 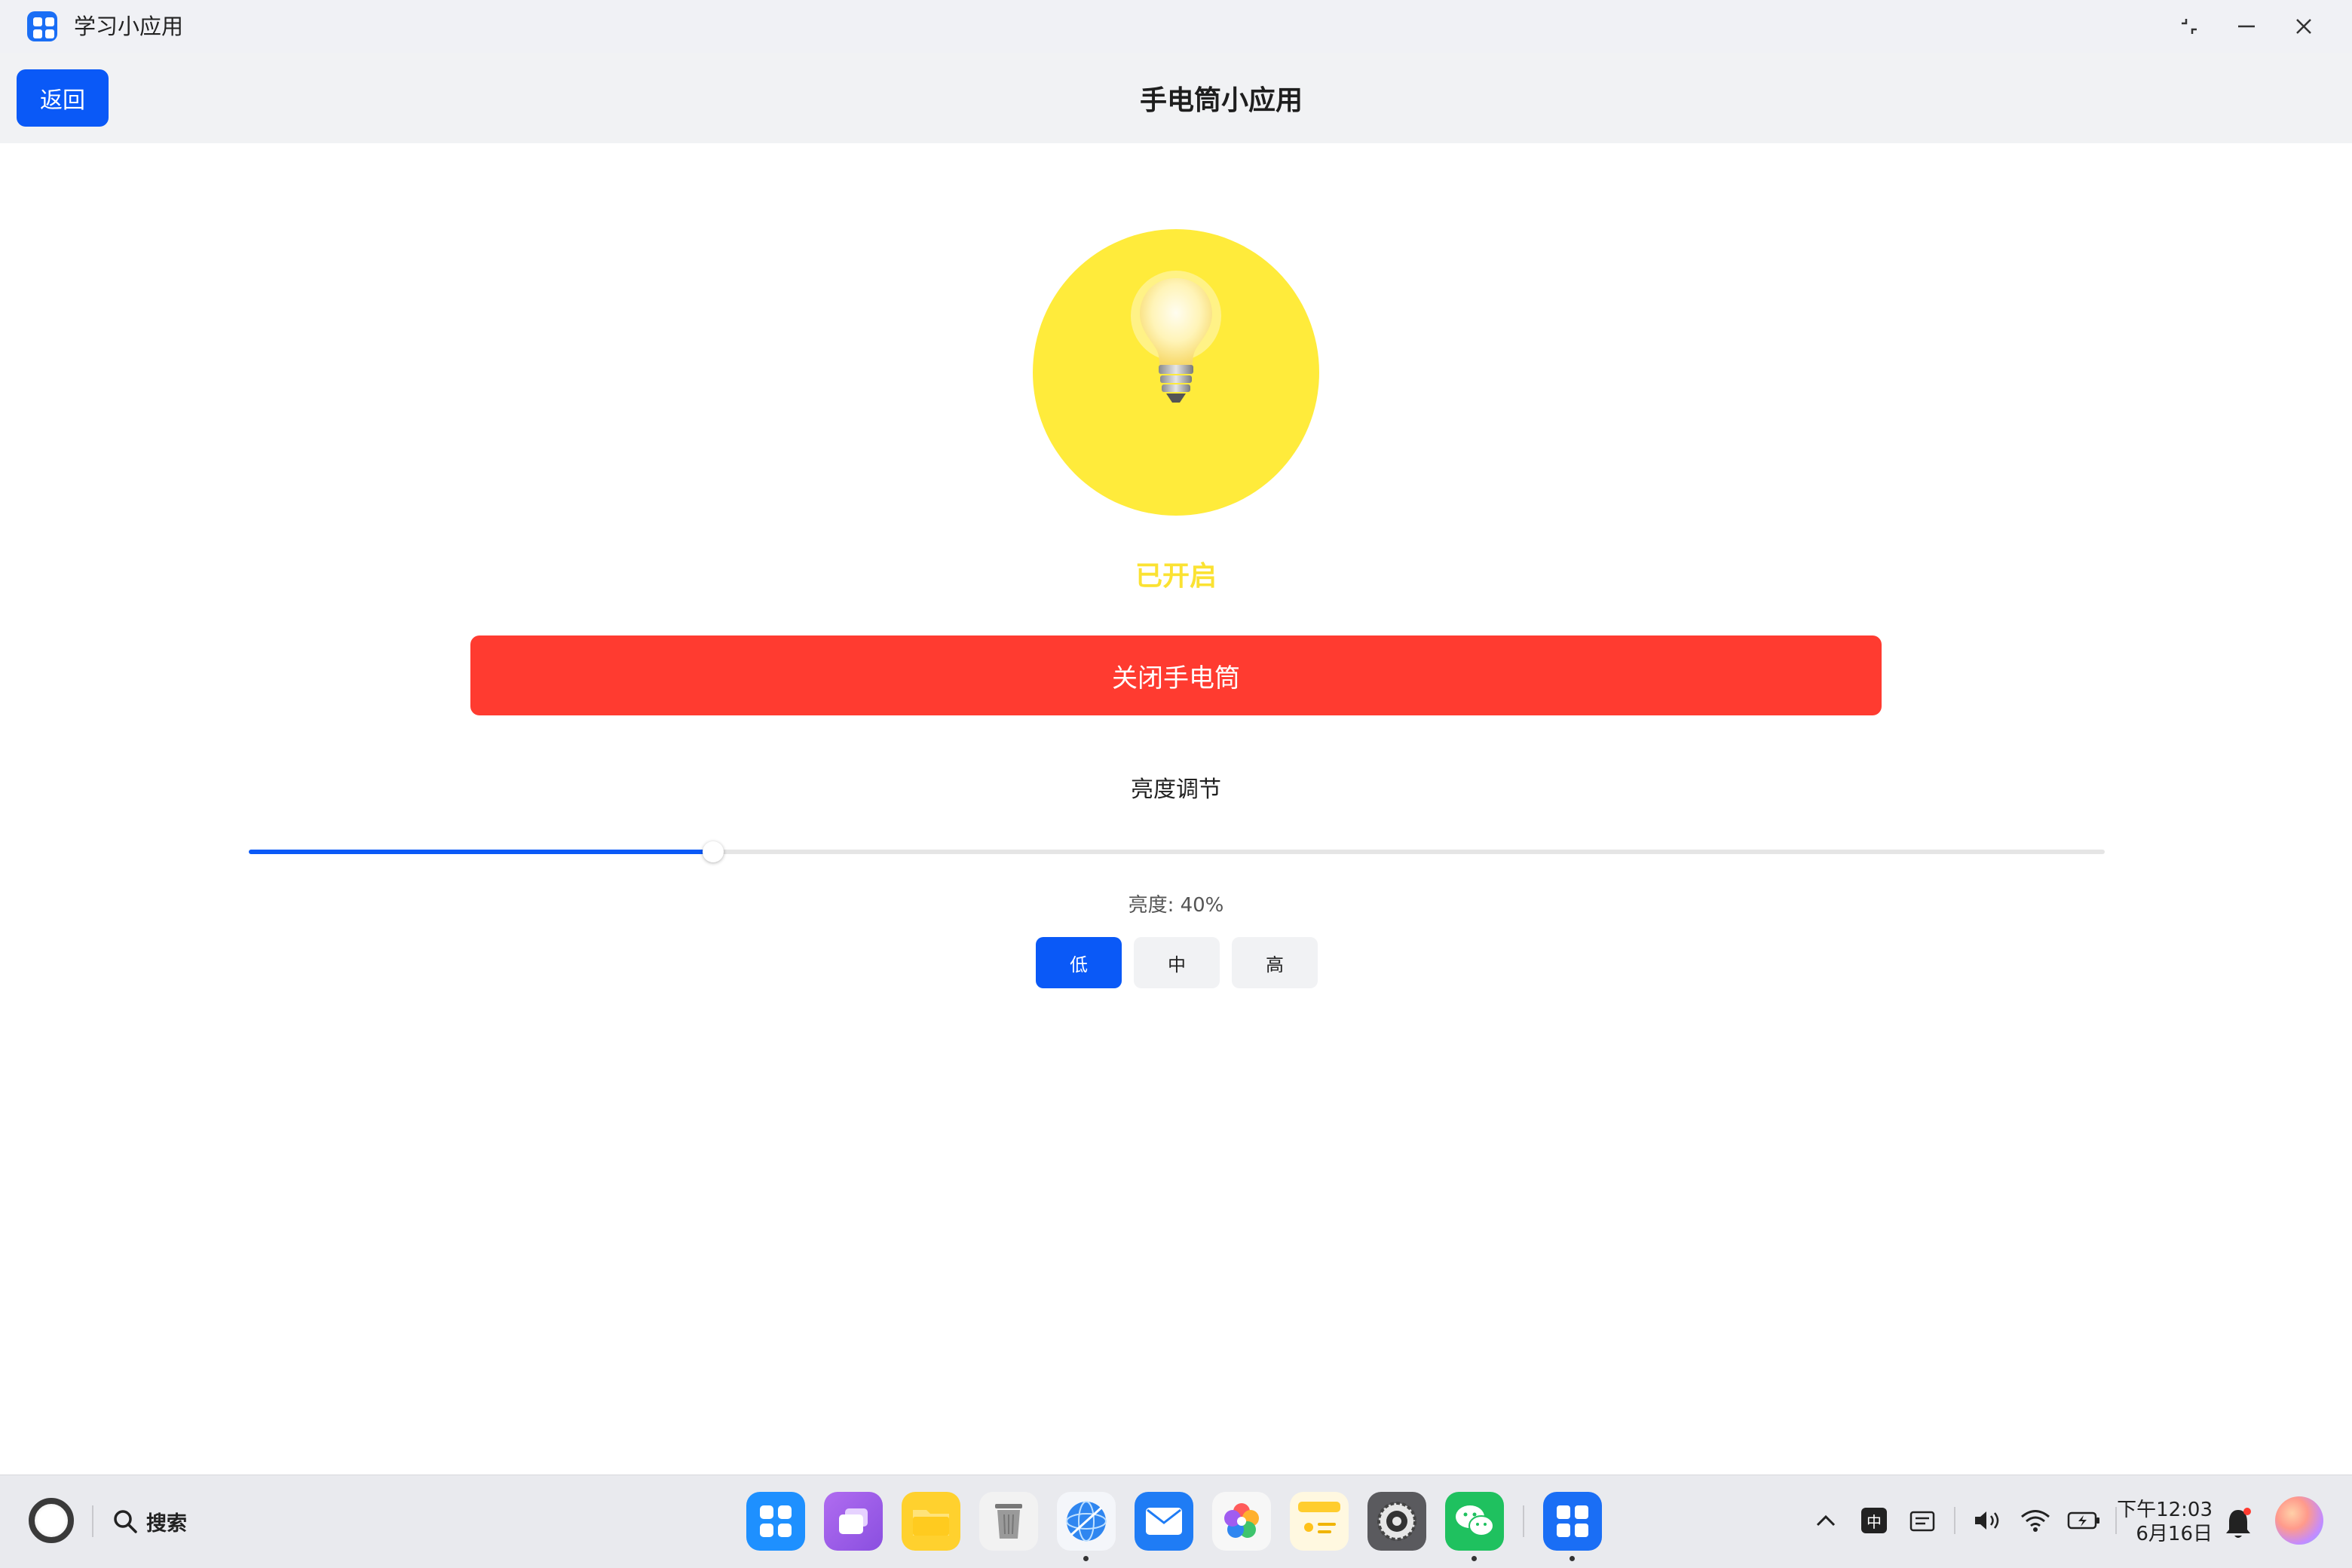 I want to click on close-window-icon, so click(x=2304, y=26).